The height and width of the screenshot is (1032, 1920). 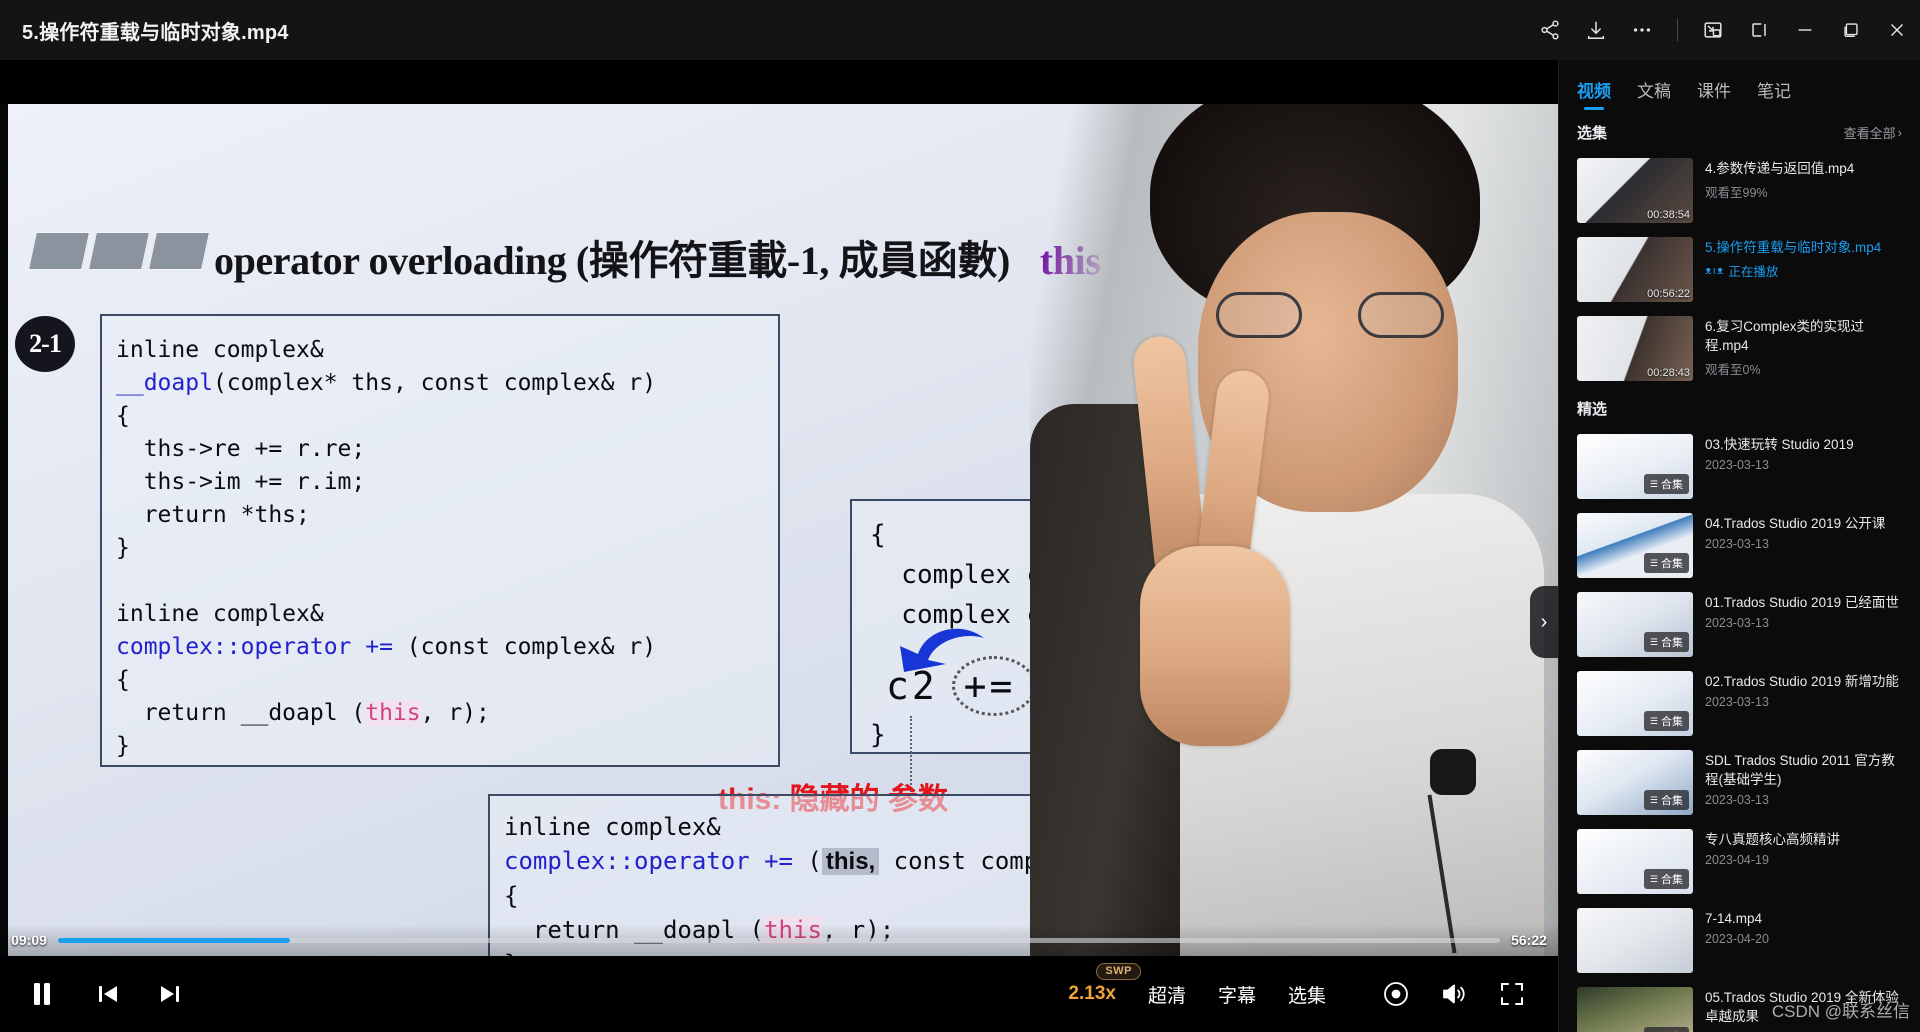 What do you see at coordinates (1596, 30) in the screenshot?
I see `download-icon` at bounding box center [1596, 30].